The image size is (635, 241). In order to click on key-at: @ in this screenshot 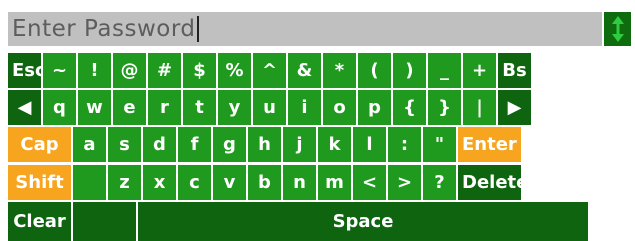, I will do `click(129, 70)`.